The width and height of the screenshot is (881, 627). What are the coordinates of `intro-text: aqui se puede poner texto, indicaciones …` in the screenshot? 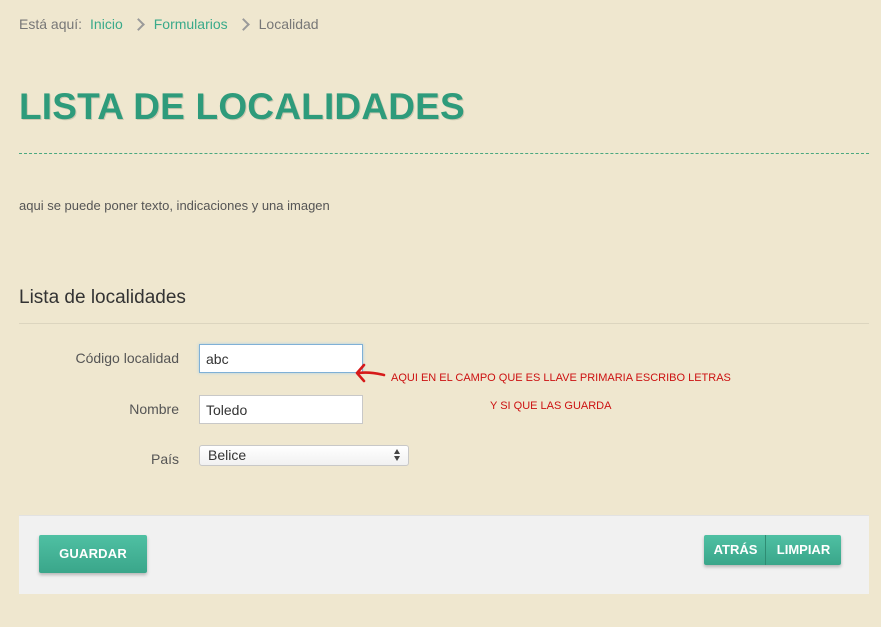 It's located at (174, 205).